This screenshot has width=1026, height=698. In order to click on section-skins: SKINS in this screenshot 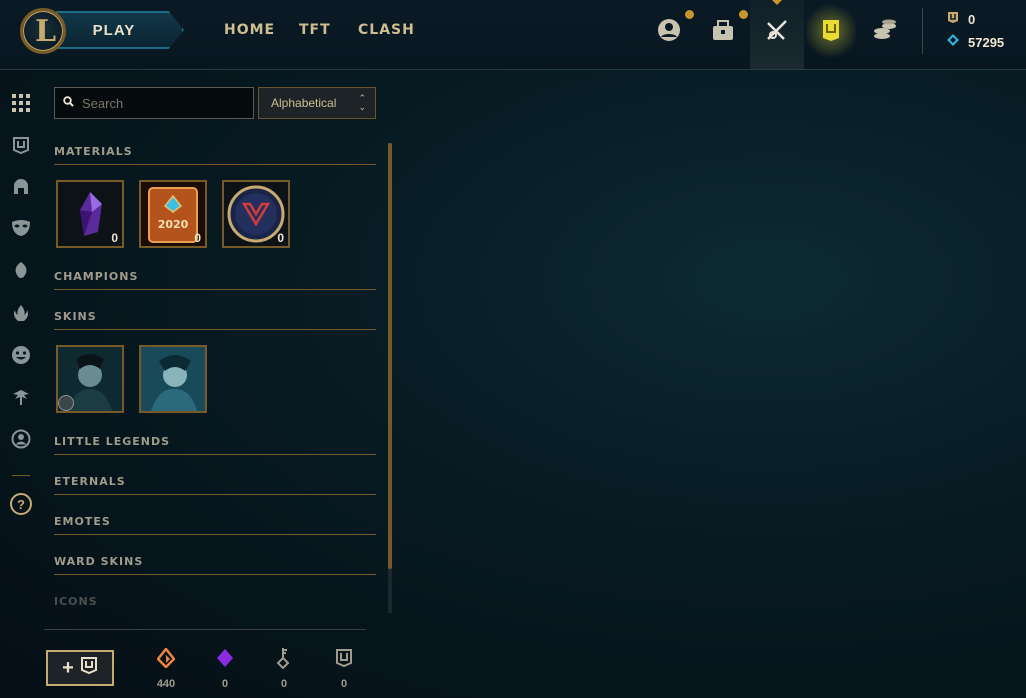, I will do `click(215, 320)`.